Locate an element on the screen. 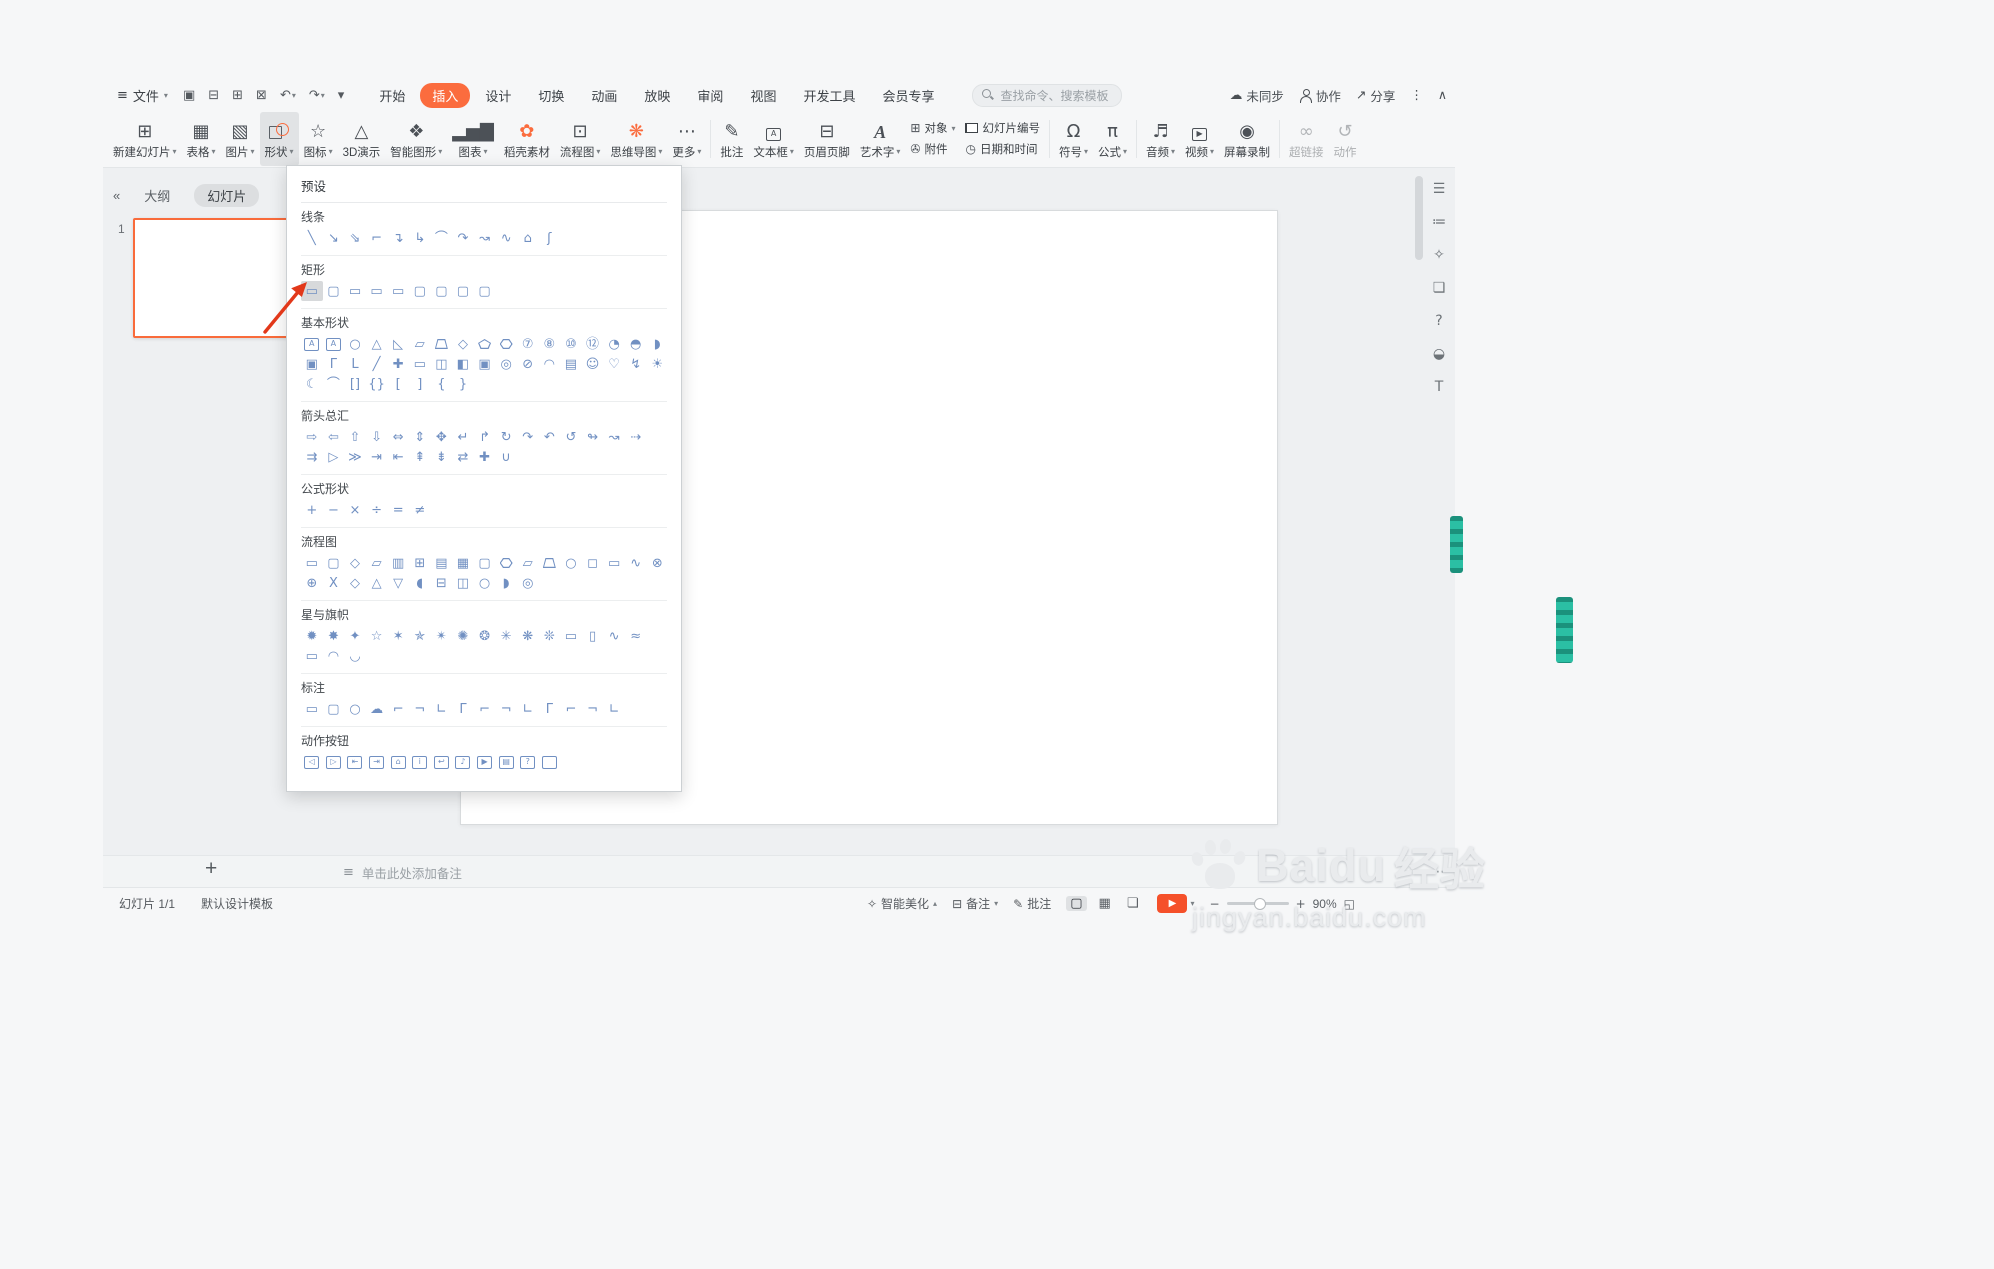  ribbon-small-button: ⊞ 对象 ▾ is located at coordinates (932, 128).